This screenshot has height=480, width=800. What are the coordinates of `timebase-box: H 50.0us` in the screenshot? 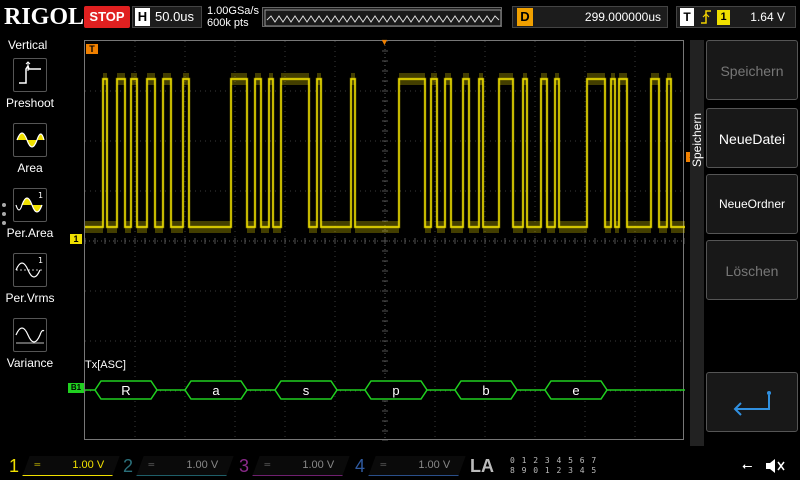 It's located at (167, 17).